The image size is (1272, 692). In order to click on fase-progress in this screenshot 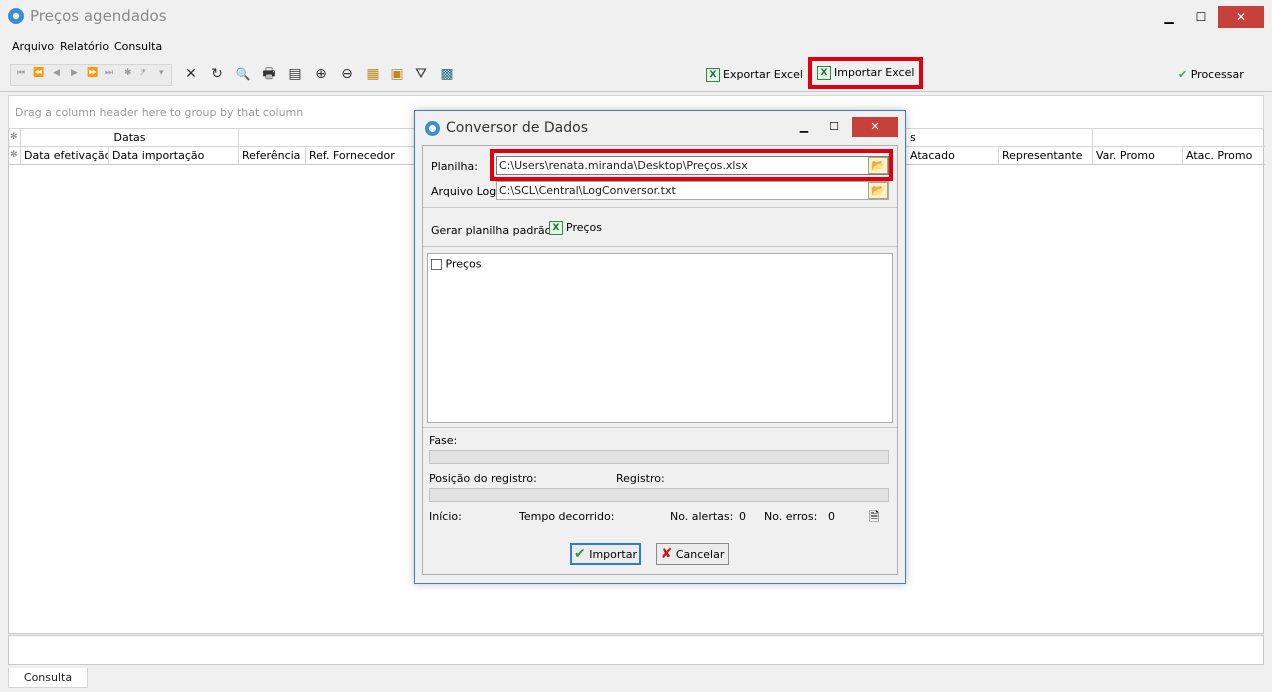, I will do `click(659, 457)`.